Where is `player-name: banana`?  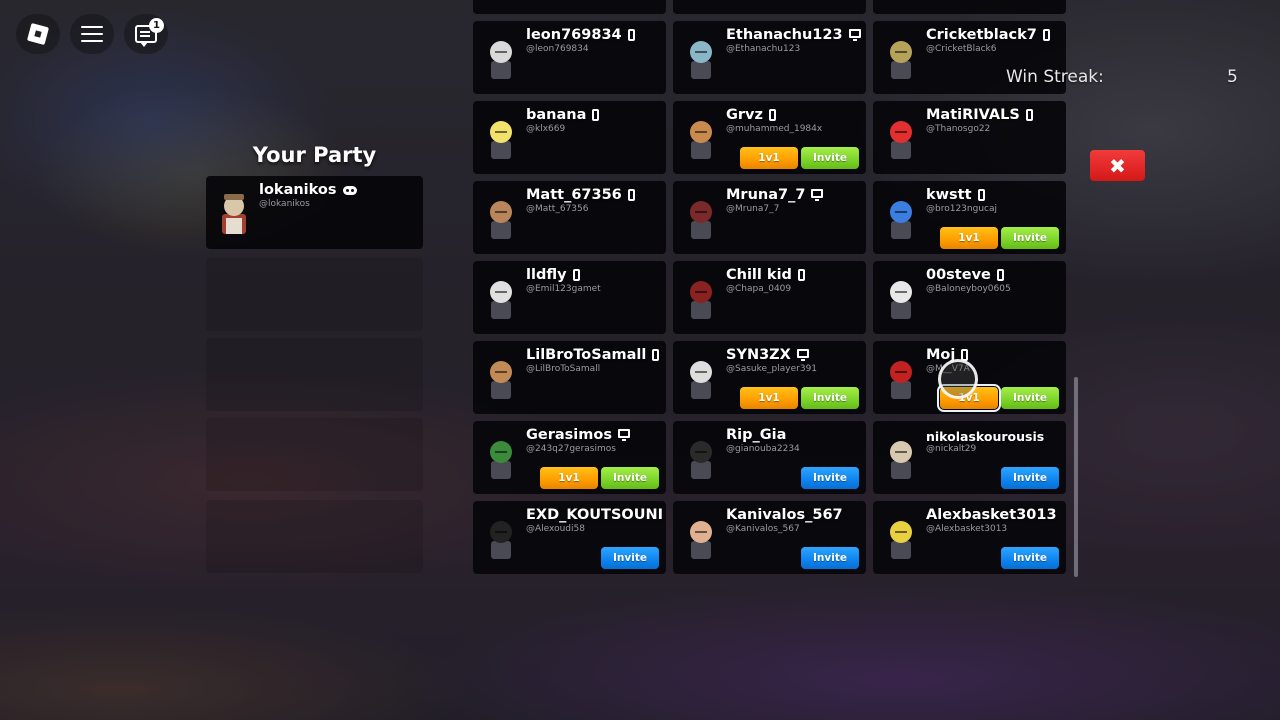
player-name: banana is located at coordinates (556, 115).